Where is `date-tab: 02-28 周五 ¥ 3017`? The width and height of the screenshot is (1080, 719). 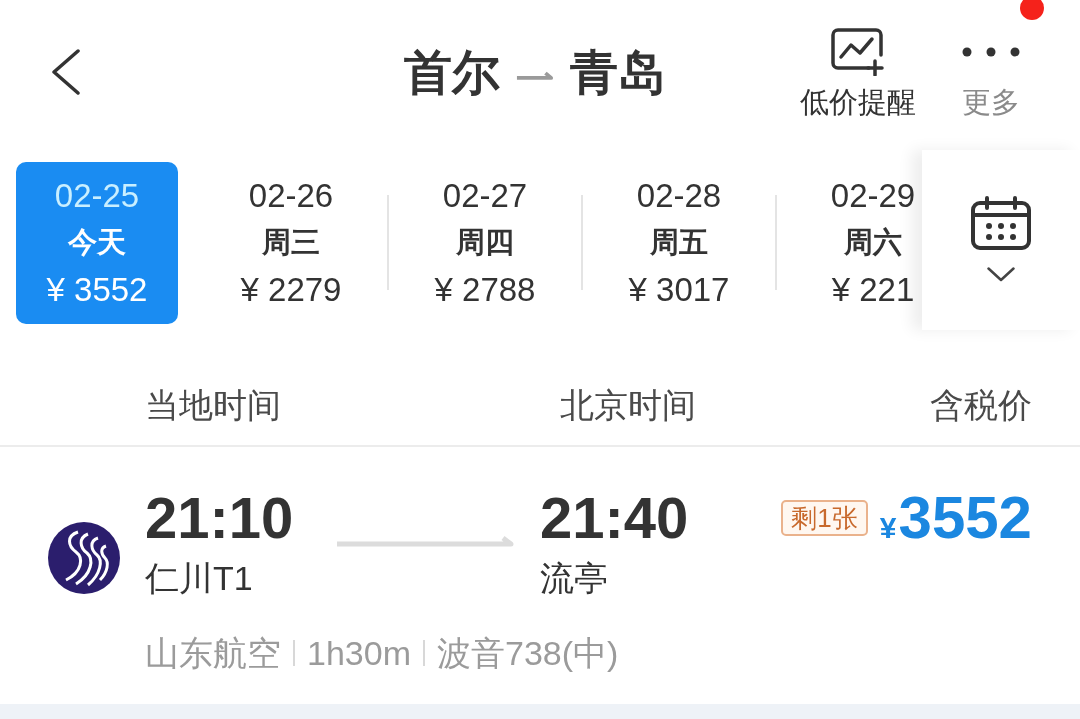
date-tab: 02-28 周五 ¥ 3017 is located at coordinates (679, 243).